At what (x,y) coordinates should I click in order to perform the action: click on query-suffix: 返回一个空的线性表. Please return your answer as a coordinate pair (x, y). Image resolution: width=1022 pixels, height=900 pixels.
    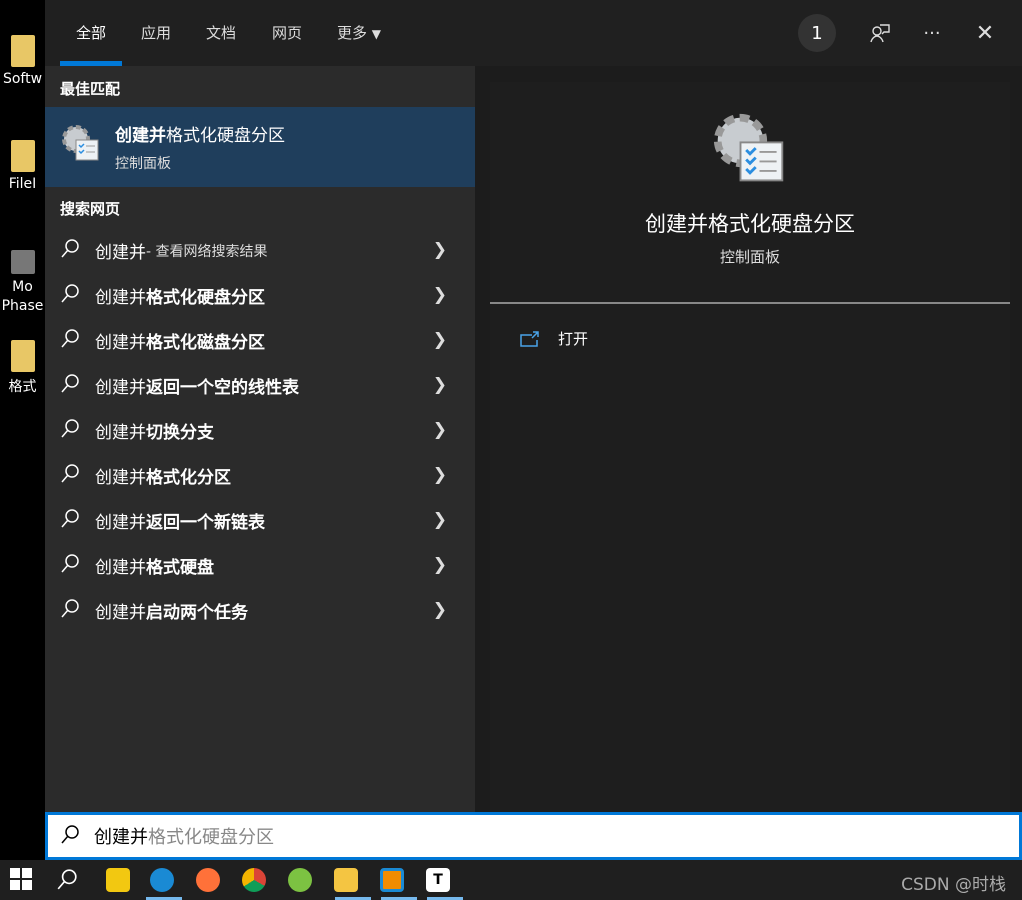
    Looking at the image, I should click on (222, 388).